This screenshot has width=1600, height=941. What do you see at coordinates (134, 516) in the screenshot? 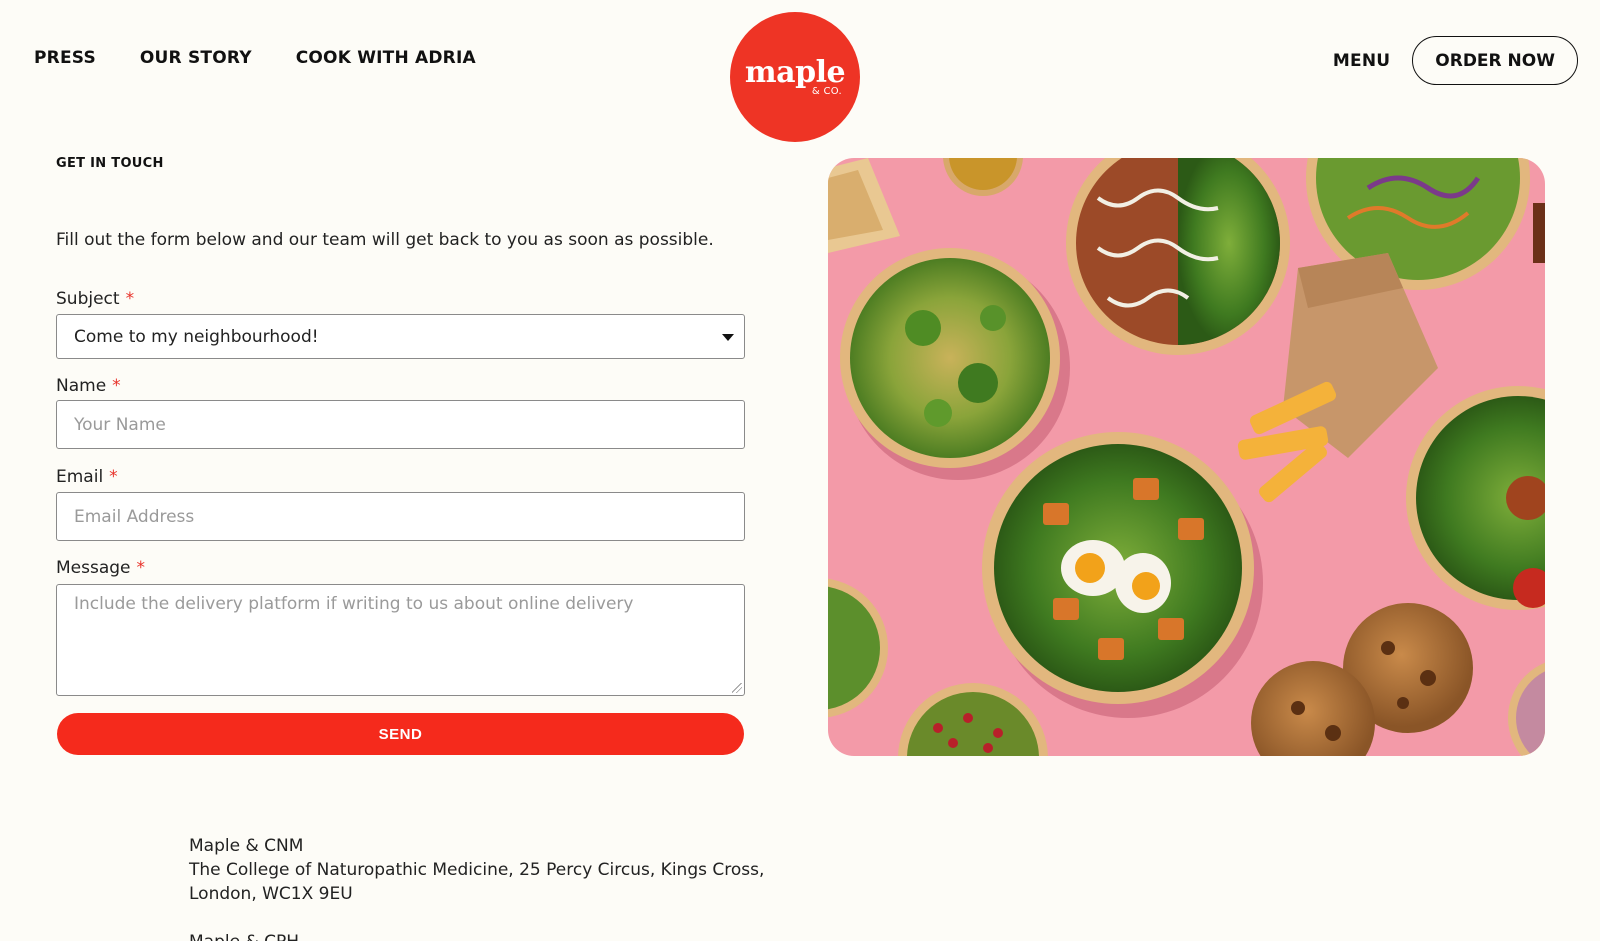
I see `email-placeholder: Email Address` at bounding box center [134, 516].